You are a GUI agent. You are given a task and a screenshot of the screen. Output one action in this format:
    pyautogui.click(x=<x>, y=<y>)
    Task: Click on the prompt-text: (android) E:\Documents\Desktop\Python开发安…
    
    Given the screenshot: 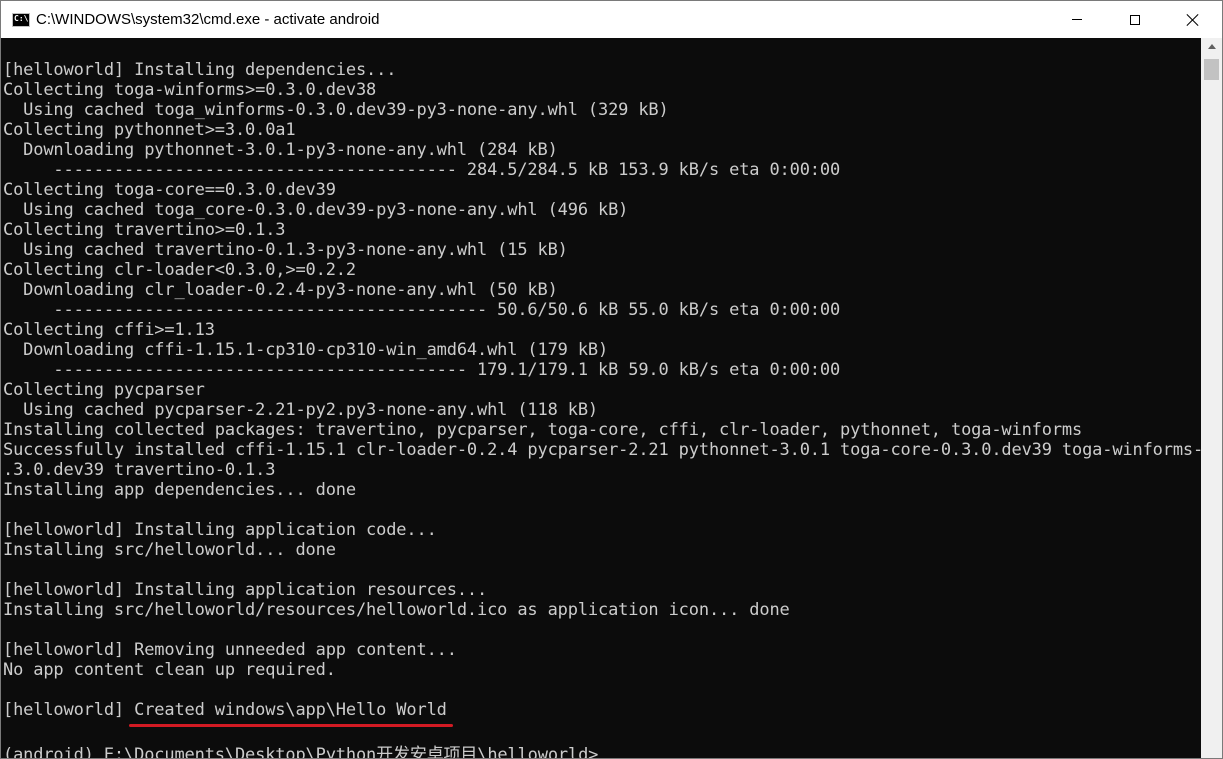 What is the action you would take?
    pyautogui.click(x=301, y=752)
    